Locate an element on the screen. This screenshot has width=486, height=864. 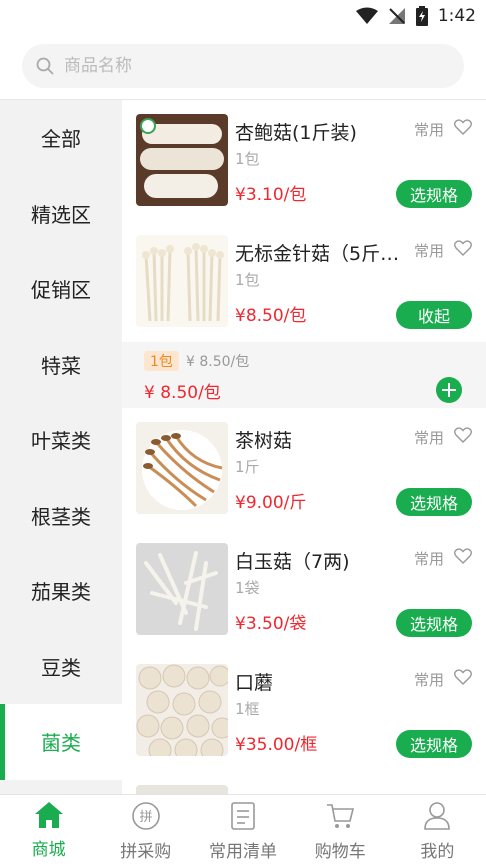
spec-unit-price: ¥ 8.50/包 is located at coordinates (218, 362).